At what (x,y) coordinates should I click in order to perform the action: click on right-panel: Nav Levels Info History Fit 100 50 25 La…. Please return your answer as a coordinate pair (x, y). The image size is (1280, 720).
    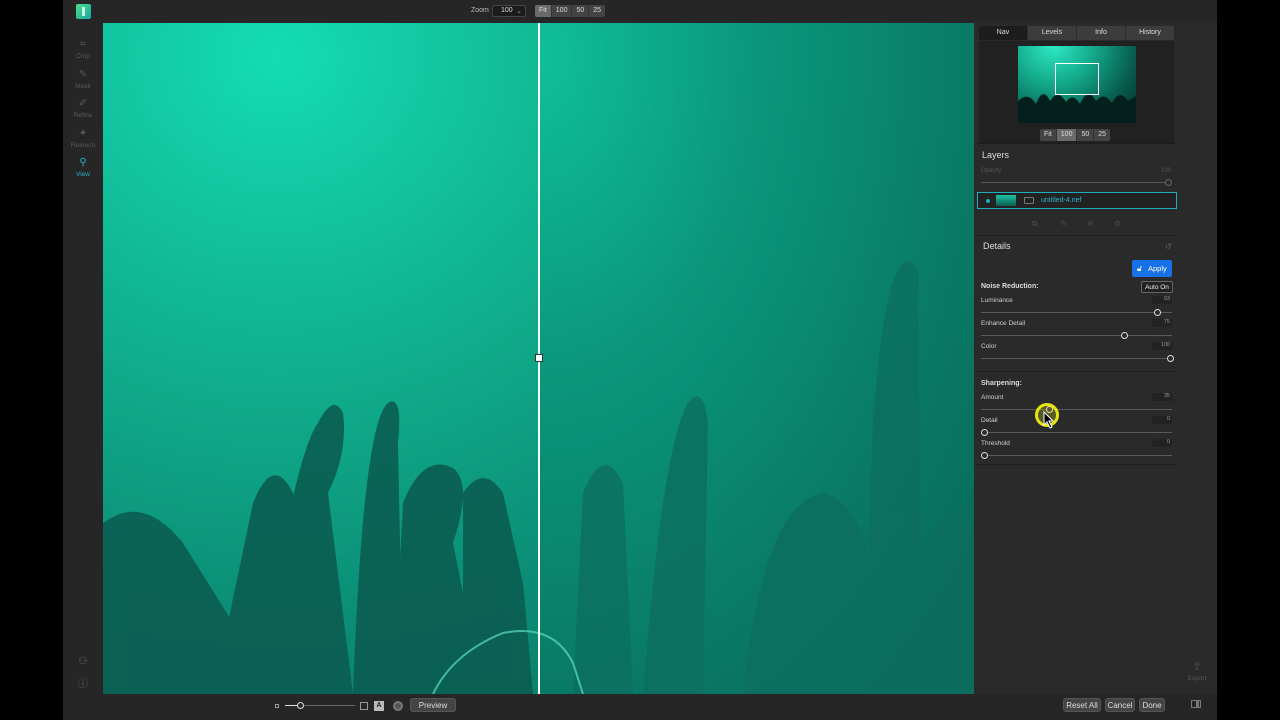
    Looking at the image, I should click on (1076, 358).